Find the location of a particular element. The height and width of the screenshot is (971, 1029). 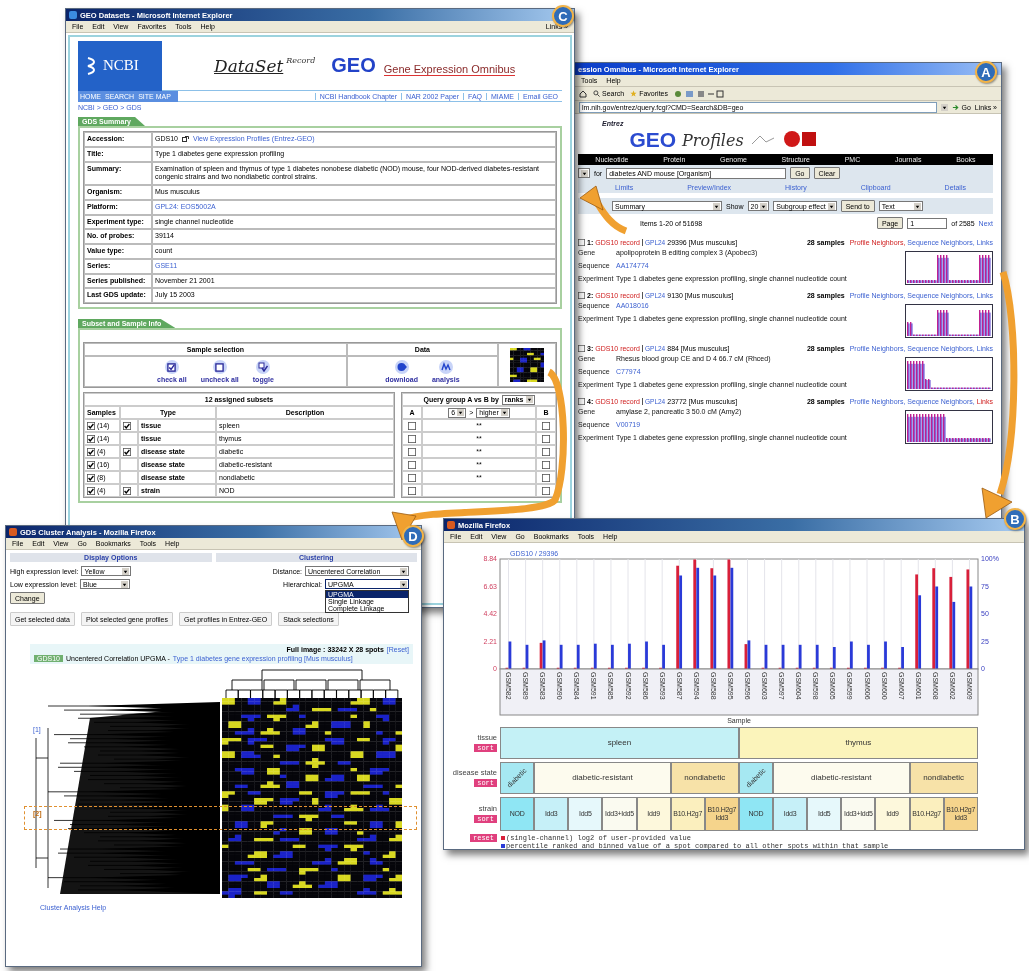

annotation-segment: spleen is located at coordinates (619, 743).